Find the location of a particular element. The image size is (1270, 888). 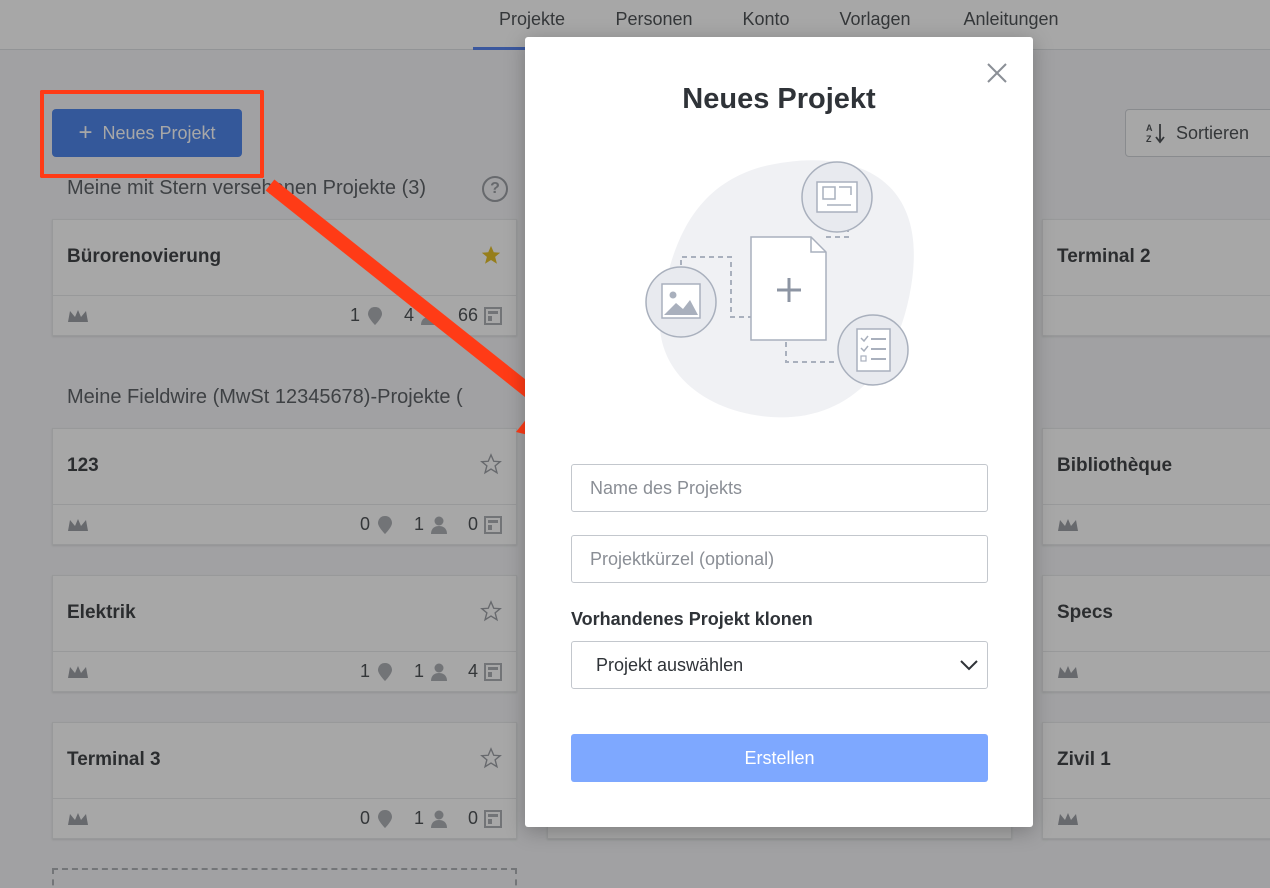

modal-title: Neues Projekt is located at coordinates (779, 99).